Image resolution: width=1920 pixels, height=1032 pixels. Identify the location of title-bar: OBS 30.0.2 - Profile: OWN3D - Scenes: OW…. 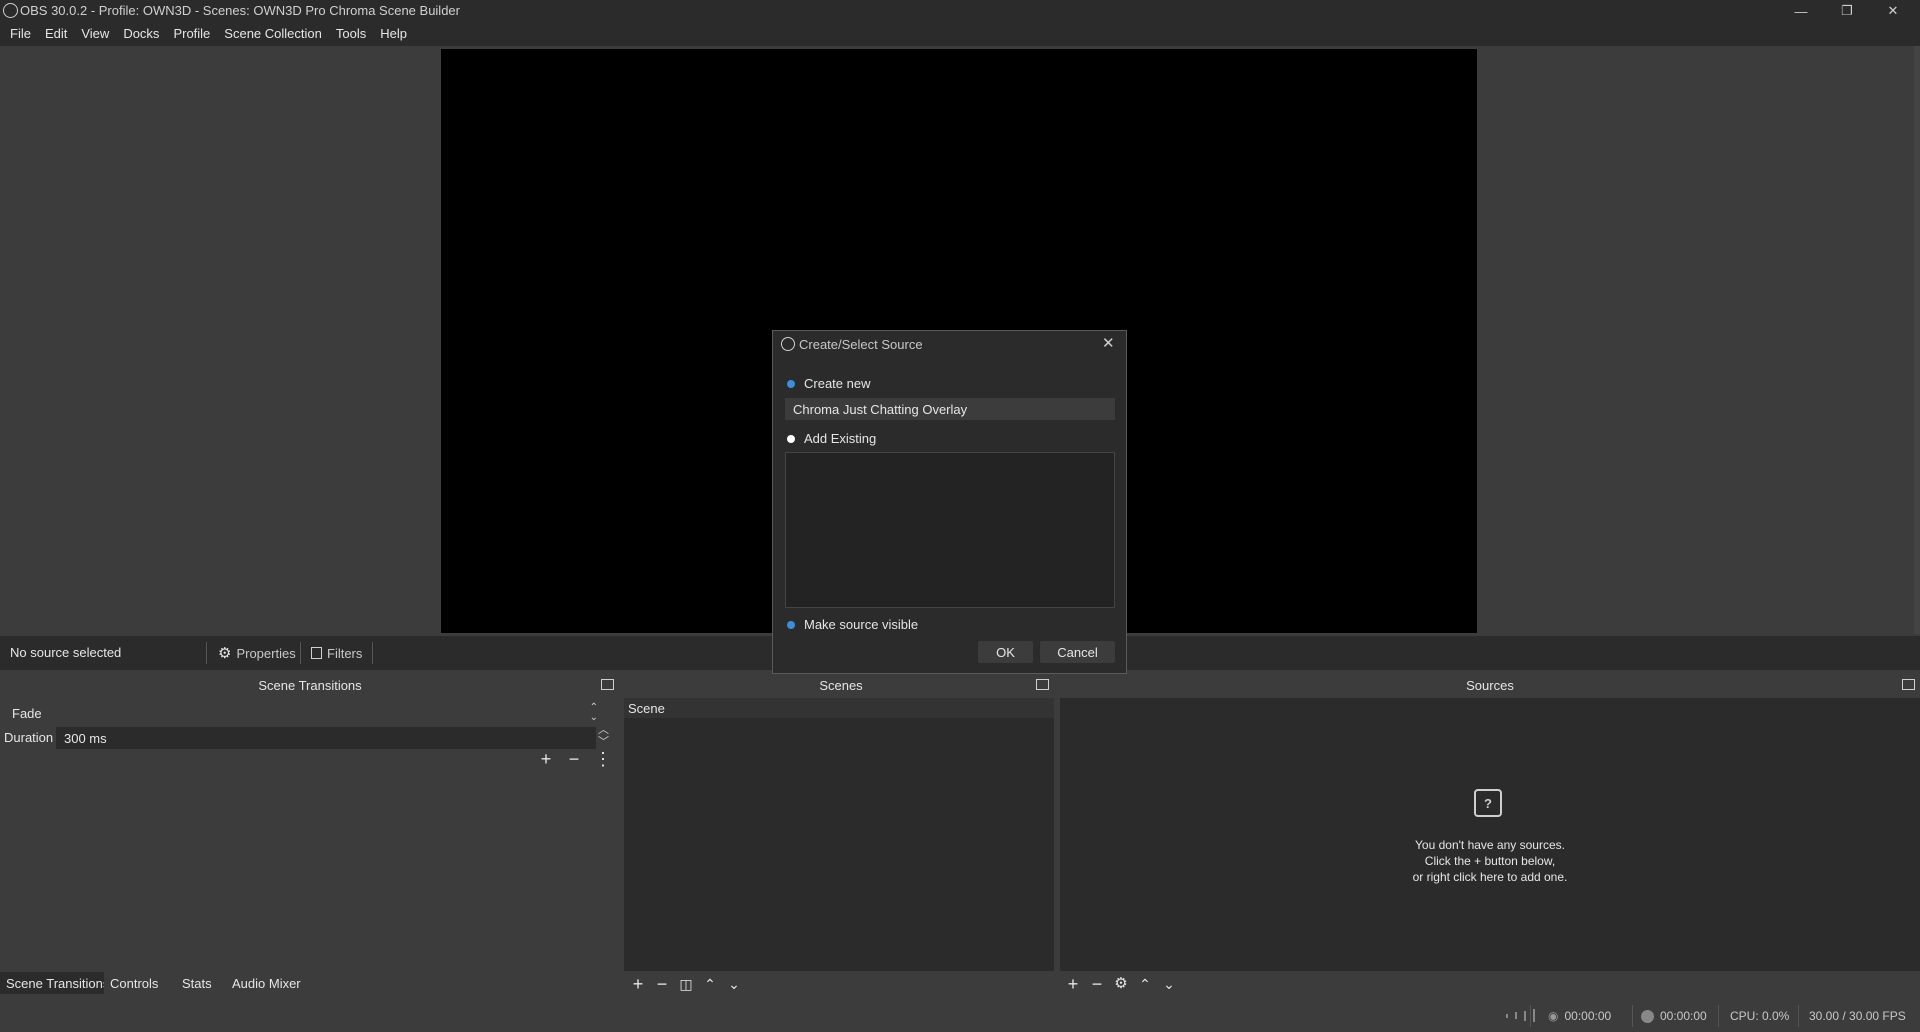
(960, 11).